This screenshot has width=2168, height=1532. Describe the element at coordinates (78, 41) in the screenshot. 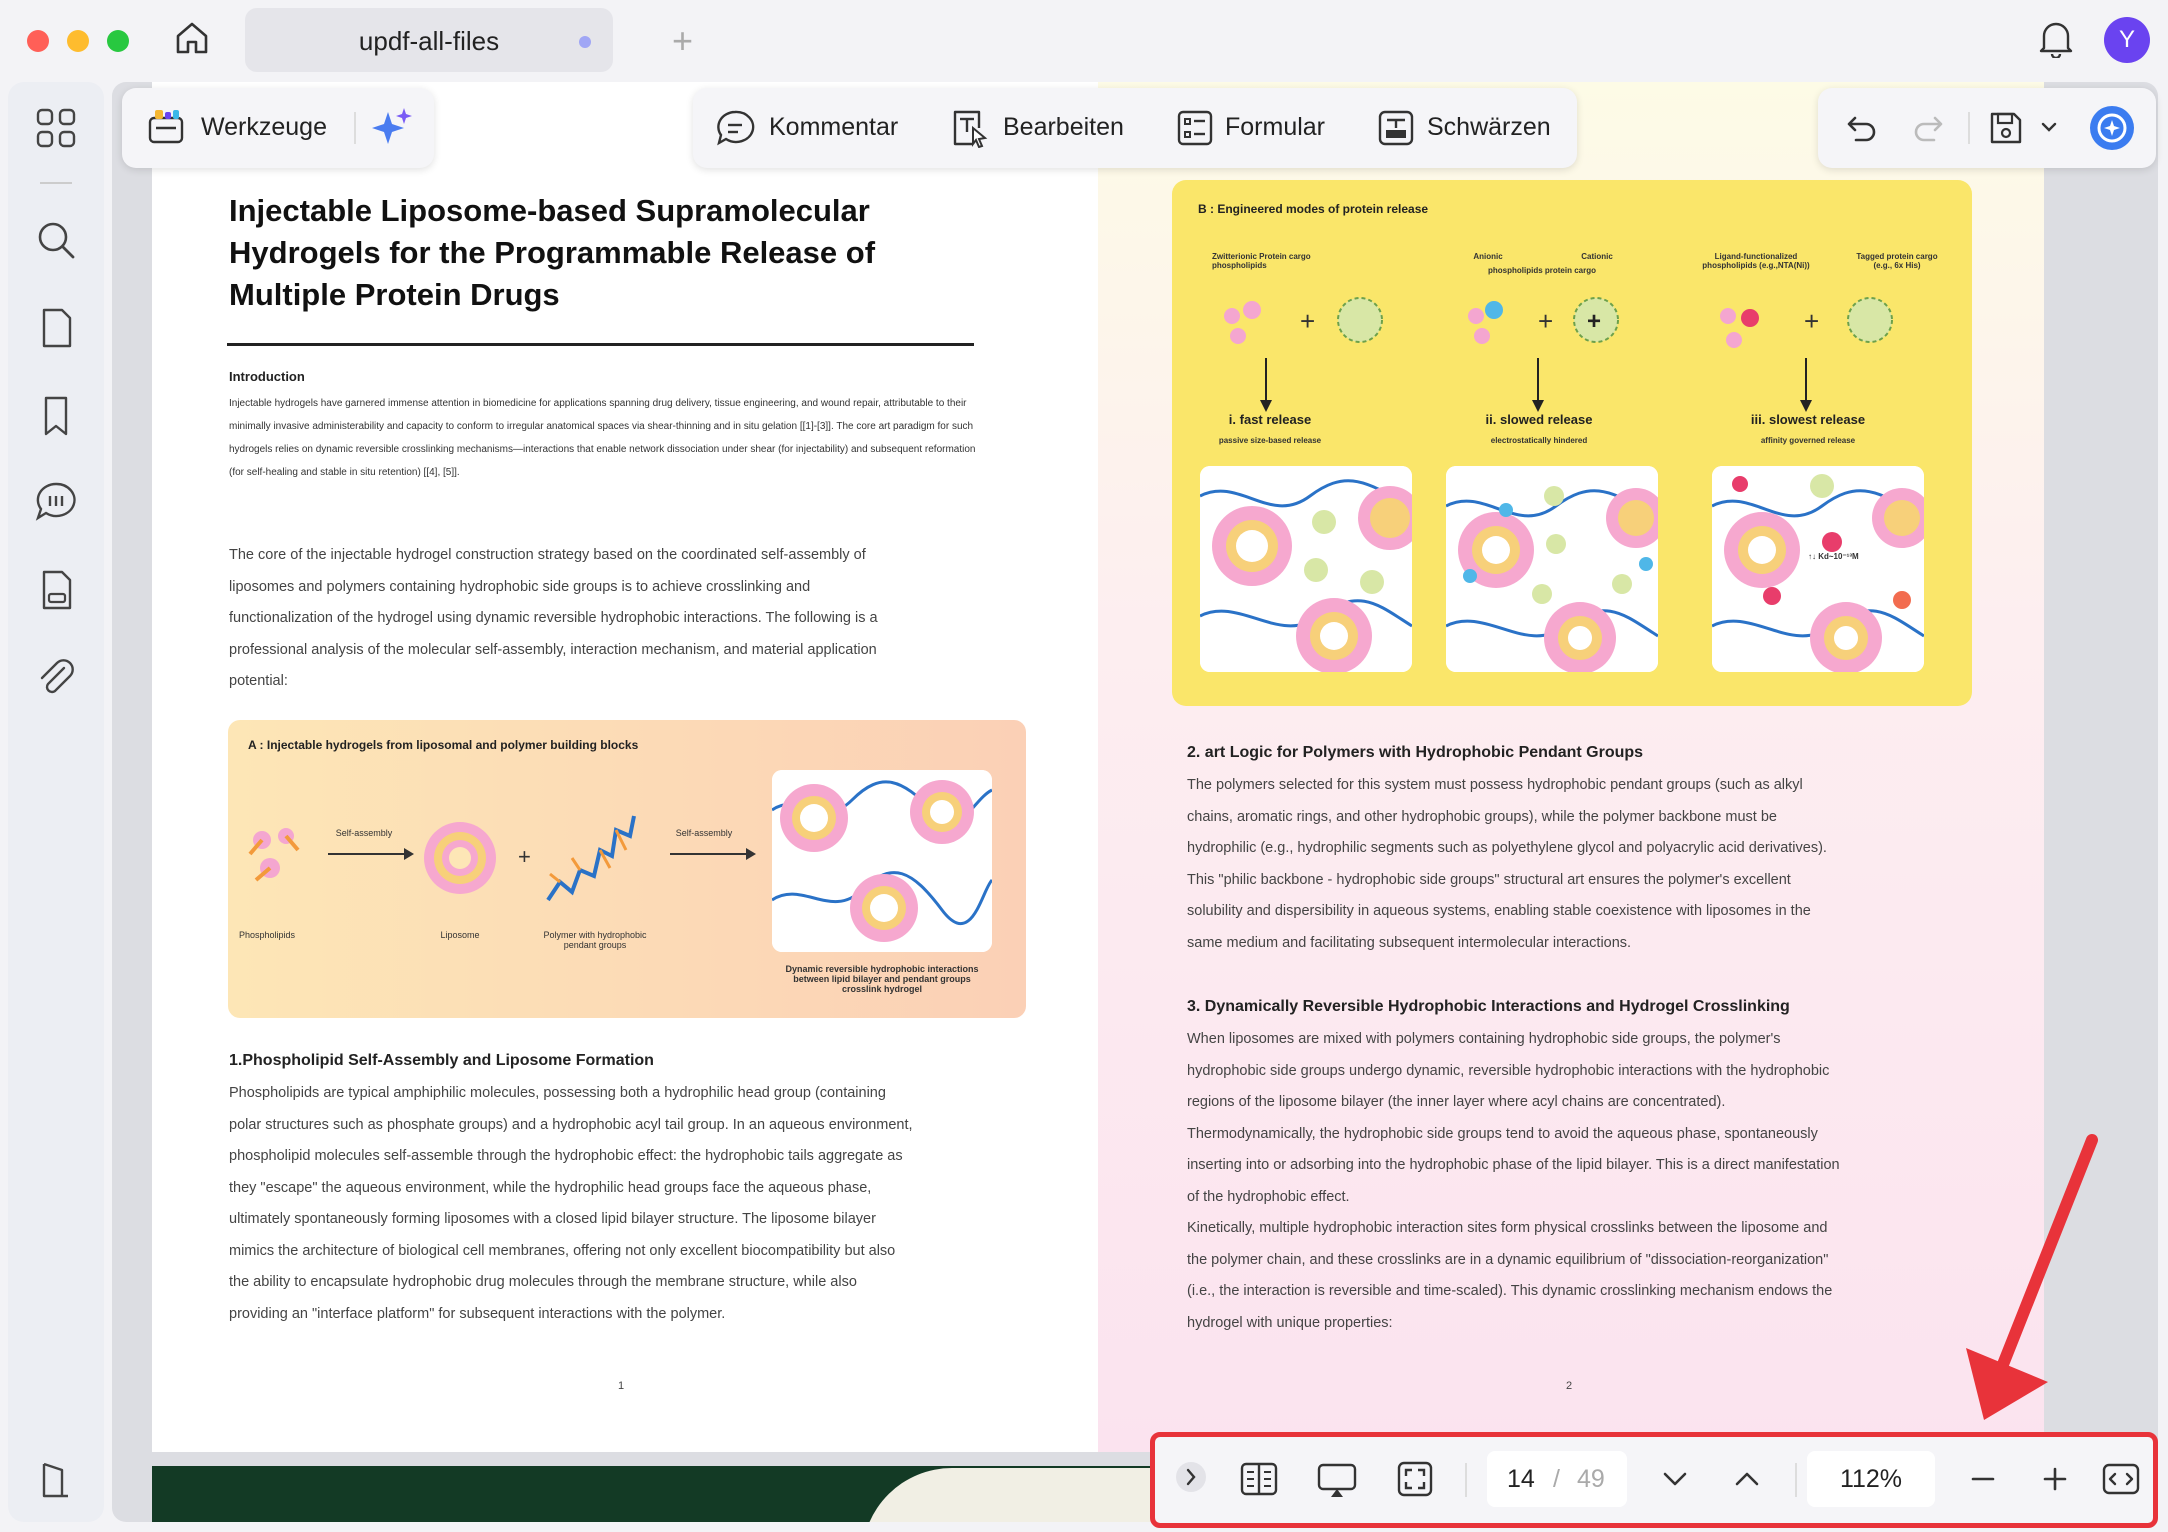

I see `minimize-window-button` at that location.